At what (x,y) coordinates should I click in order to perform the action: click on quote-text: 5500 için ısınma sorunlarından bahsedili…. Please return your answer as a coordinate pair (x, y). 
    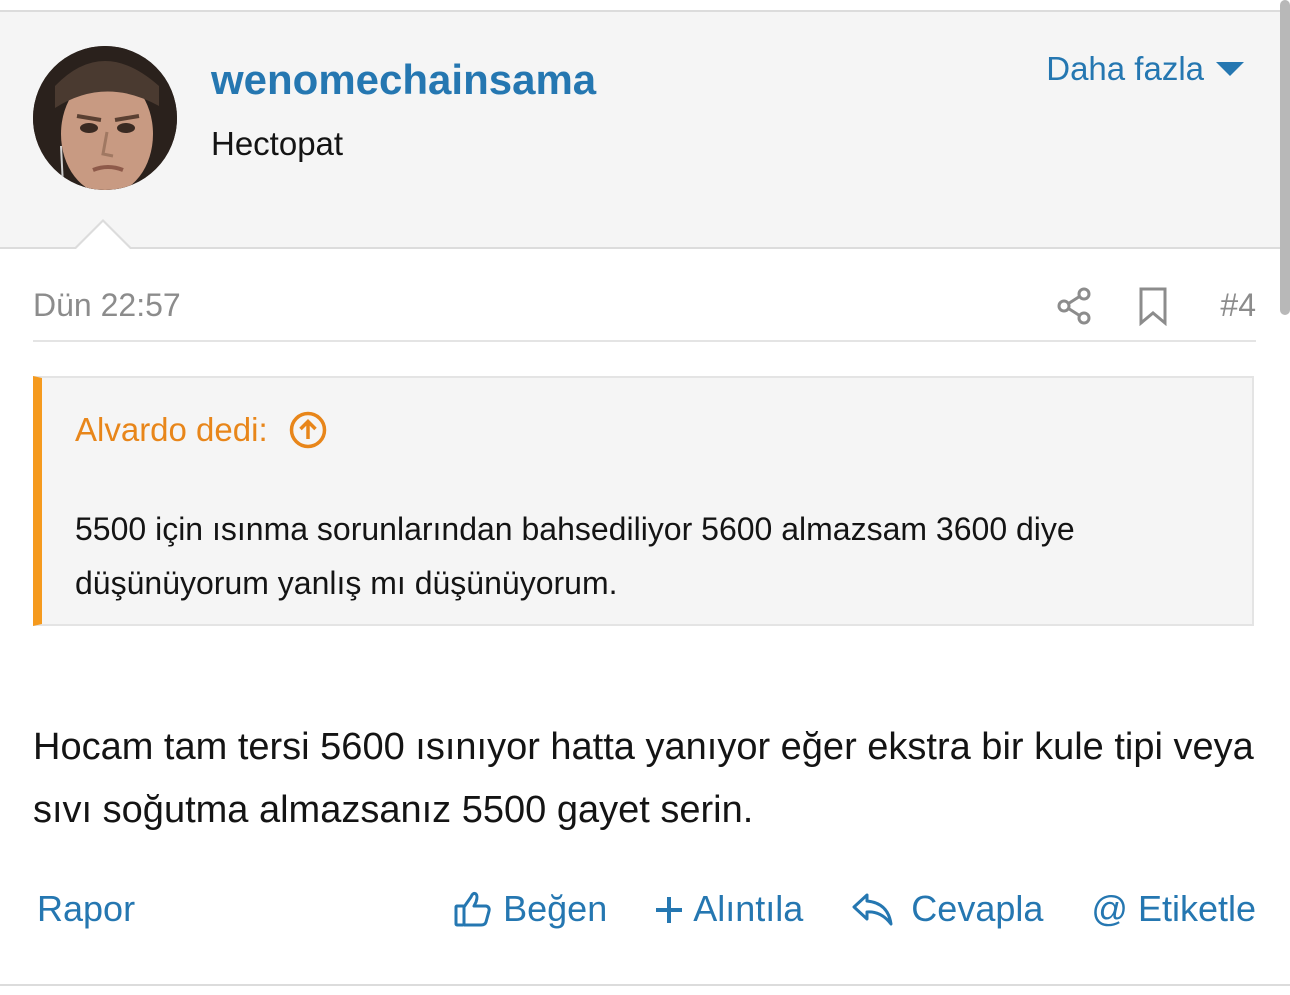
    Looking at the image, I should click on (575, 556).